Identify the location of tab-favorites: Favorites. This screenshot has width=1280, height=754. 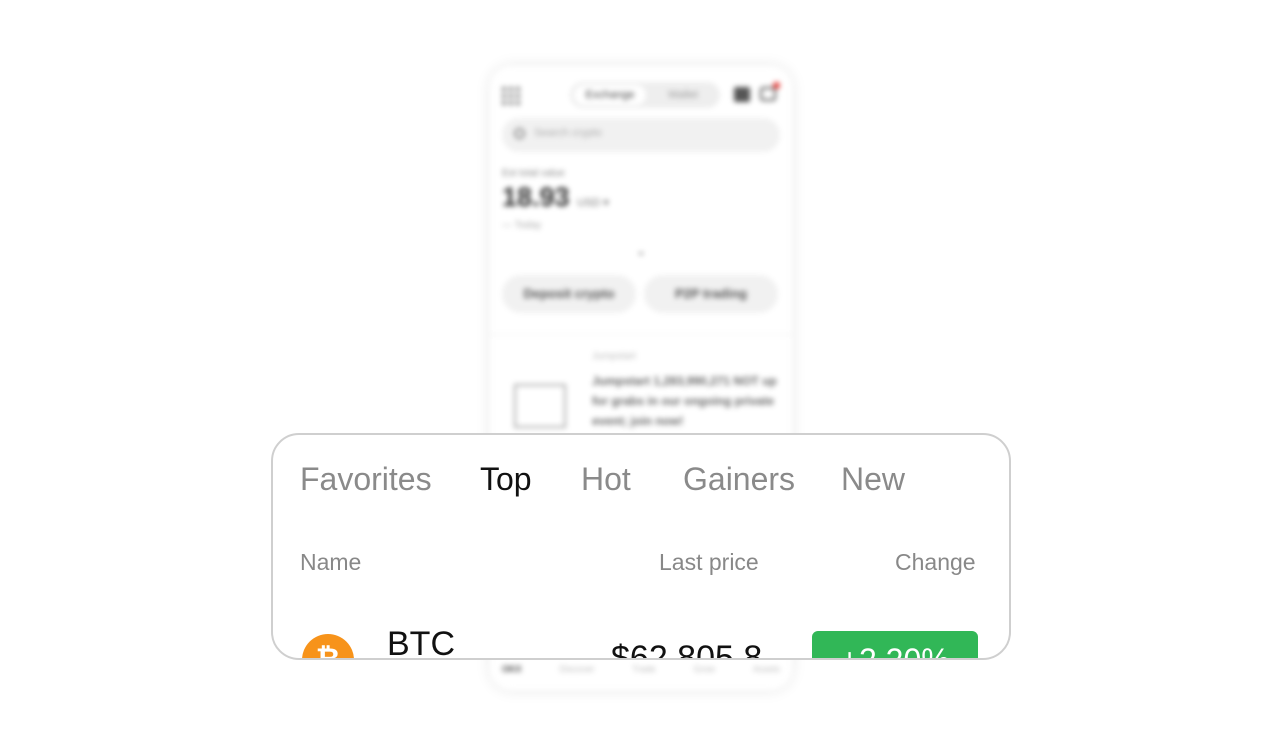
(366, 479).